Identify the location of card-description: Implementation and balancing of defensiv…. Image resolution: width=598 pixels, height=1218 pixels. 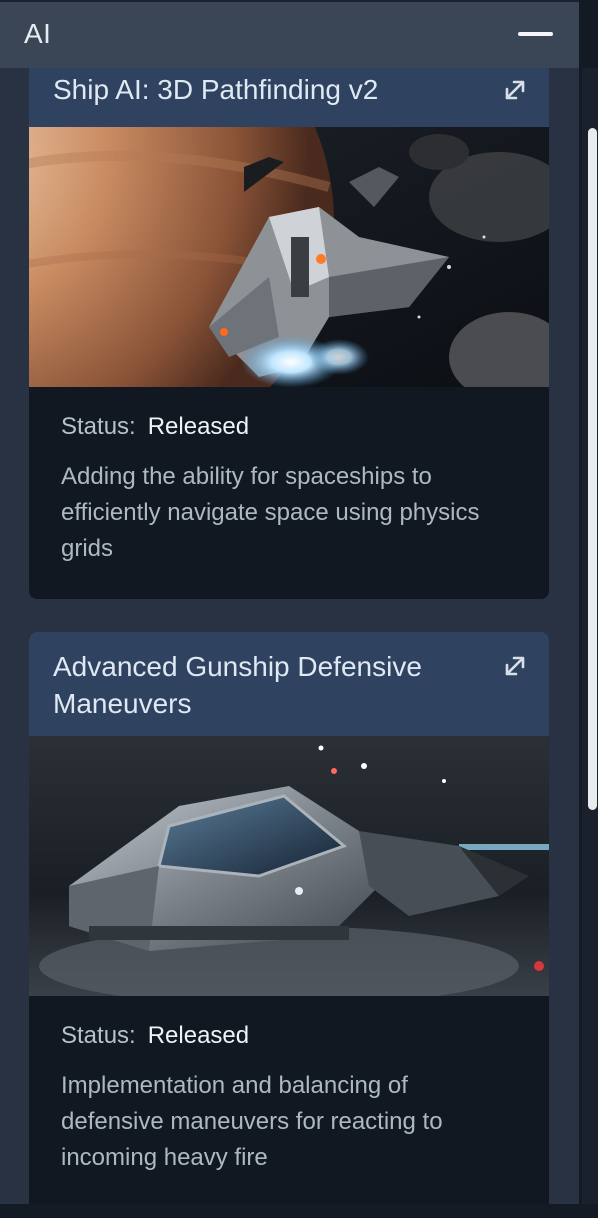
(252, 1121).